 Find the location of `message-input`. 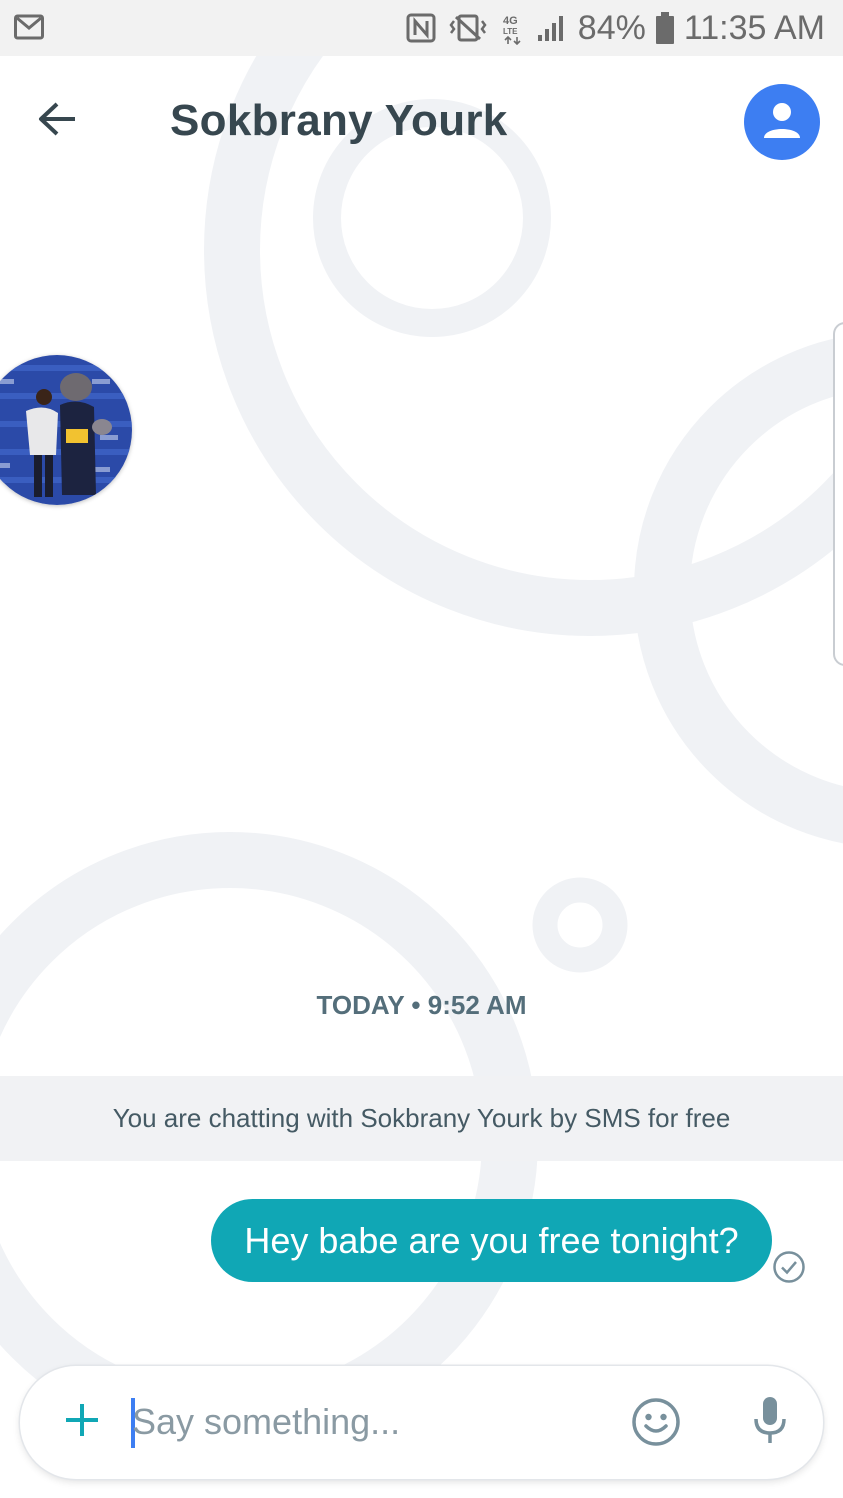

message-input is located at coordinates (367, 1422).